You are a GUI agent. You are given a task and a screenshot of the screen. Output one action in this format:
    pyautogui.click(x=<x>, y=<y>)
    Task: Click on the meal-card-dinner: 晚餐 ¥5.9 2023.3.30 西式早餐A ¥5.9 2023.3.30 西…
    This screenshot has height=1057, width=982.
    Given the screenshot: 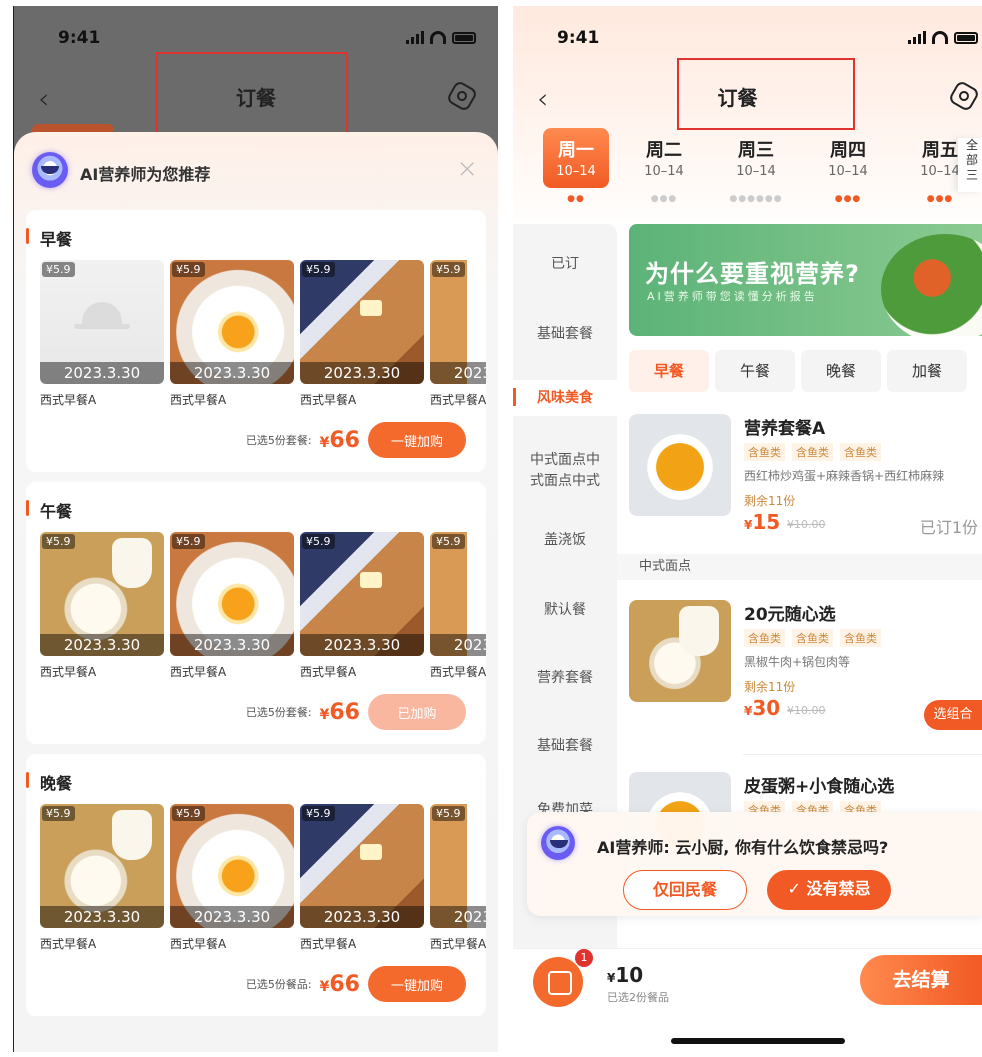 What is the action you would take?
    pyautogui.click(x=256, y=885)
    